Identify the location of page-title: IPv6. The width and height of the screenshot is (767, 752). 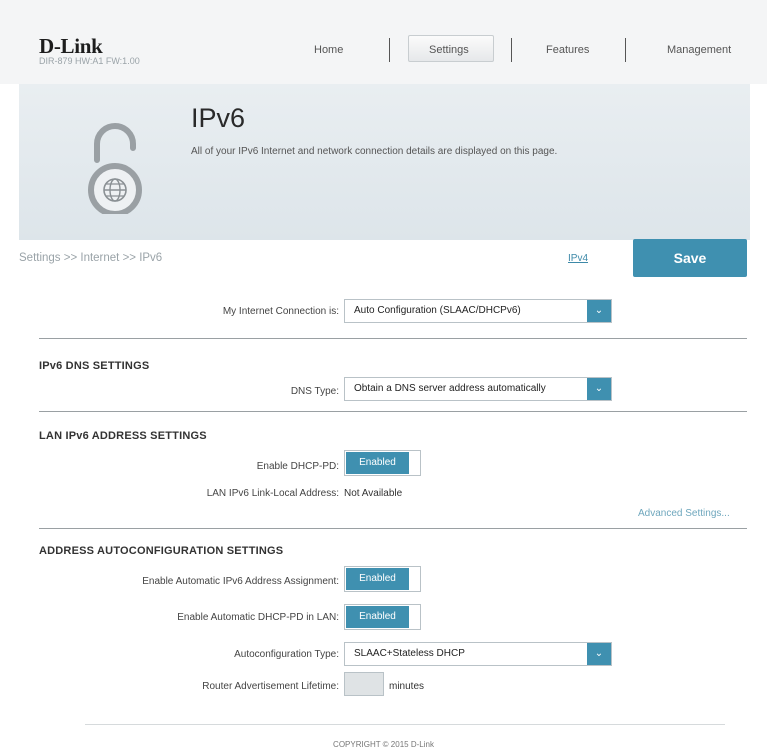
(218, 118).